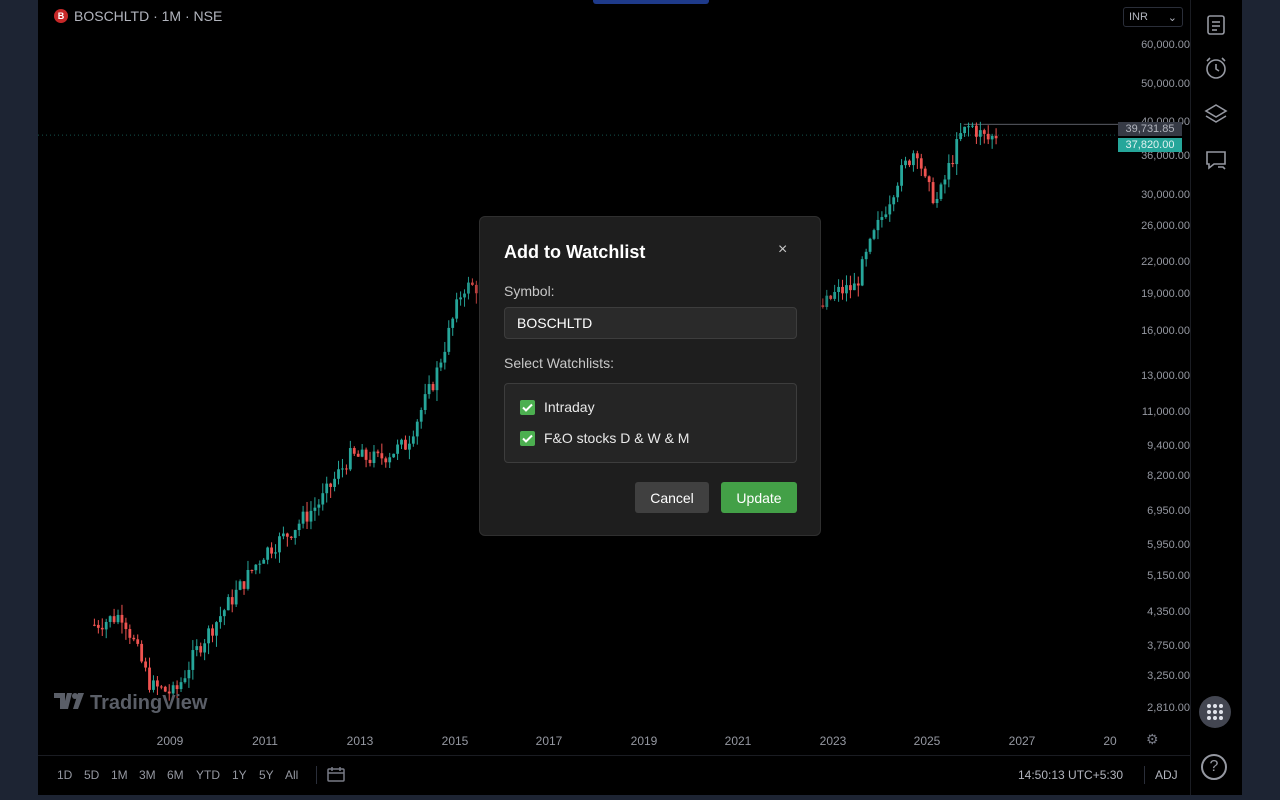  Describe the element at coordinates (1165, 84) in the screenshot. I see `price-tick-label: 50,000.00` at that location.